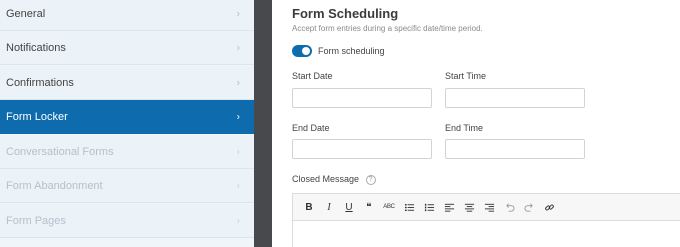  Describe the element at coordinates (127, 186) in the screenshot. I see `sidebar-item-form-abandonment: Form Abandonment ›` at that location.